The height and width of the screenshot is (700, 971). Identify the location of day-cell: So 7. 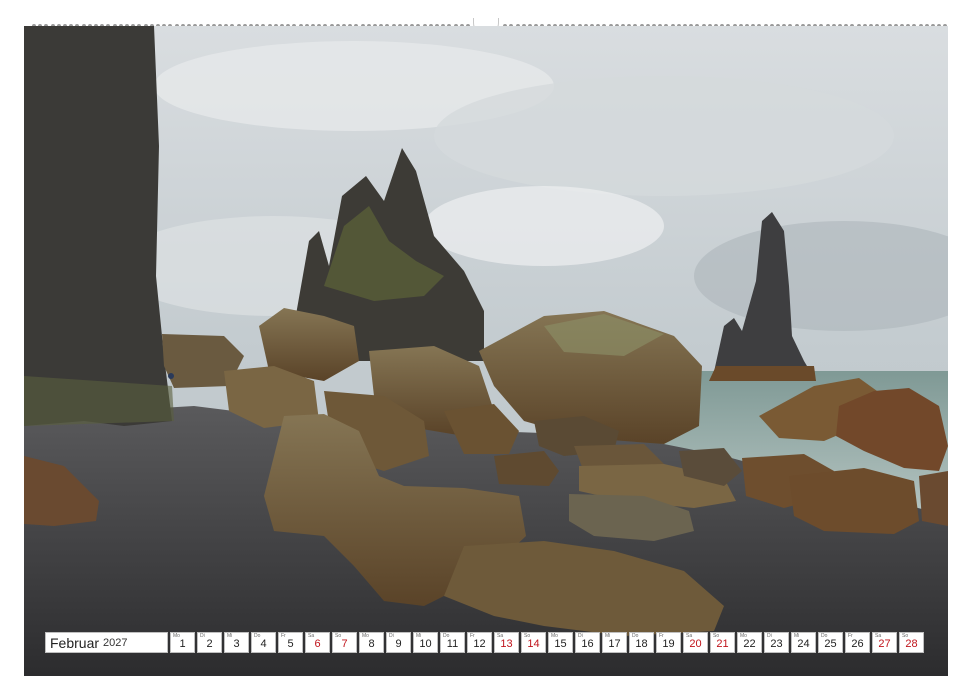
(344, 642).